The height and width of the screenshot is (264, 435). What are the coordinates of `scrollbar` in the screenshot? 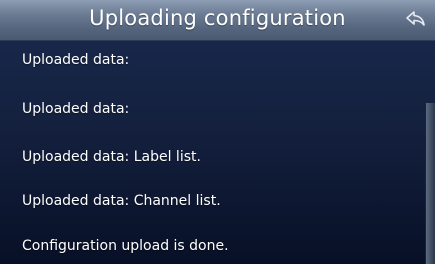 It's located at (430, 183).